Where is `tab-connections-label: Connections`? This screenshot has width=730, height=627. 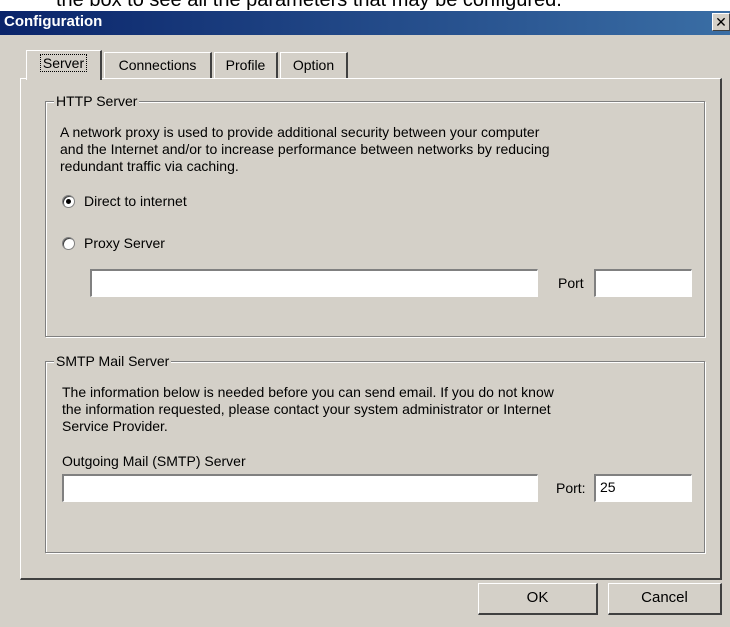
tab-connections-label: Connections is located at coordinates (157, 65).